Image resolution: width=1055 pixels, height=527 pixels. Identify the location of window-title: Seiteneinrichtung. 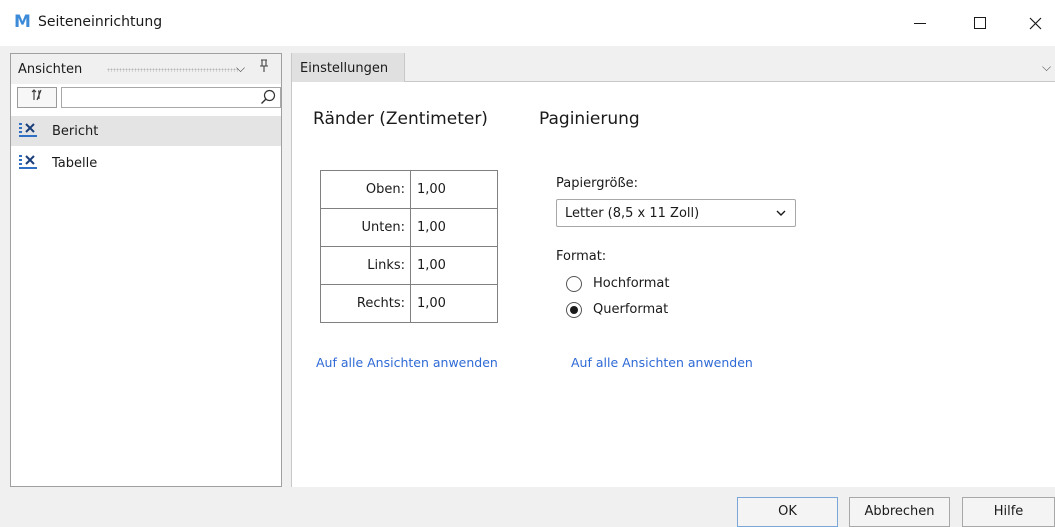
(100, 22).